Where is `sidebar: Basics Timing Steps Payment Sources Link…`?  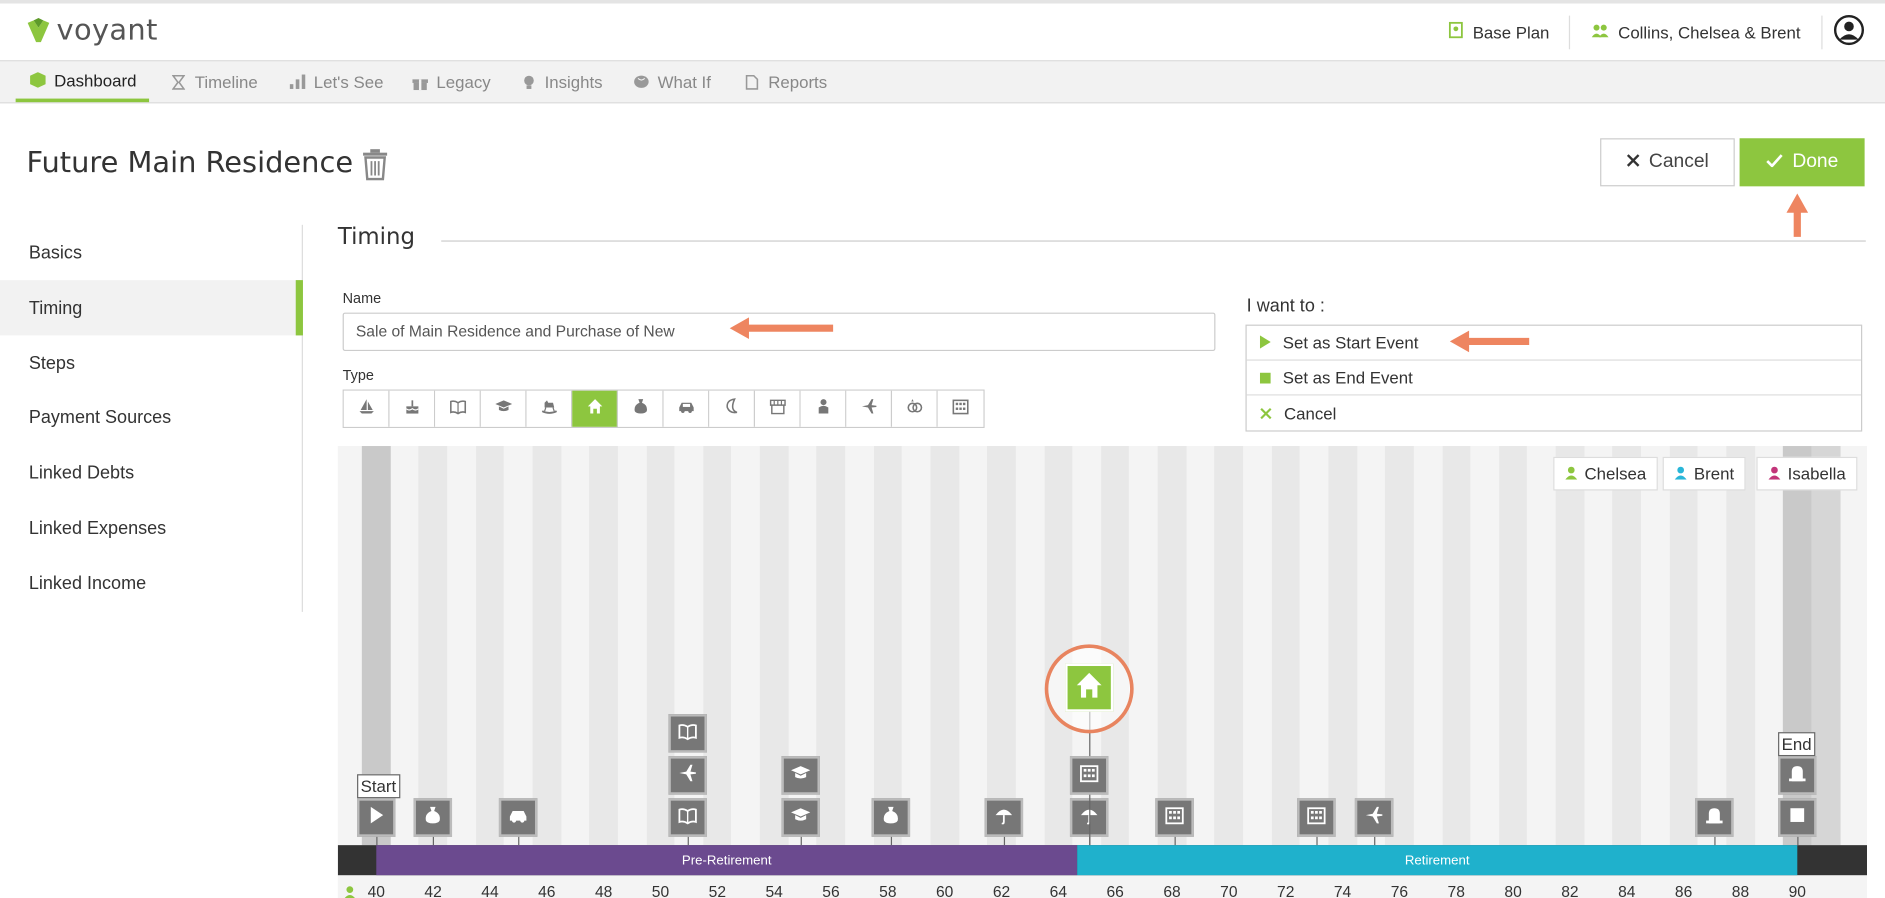
sidebar: Basics Timing Steps Payment Sources Link… is located at coordinates (151, 418).